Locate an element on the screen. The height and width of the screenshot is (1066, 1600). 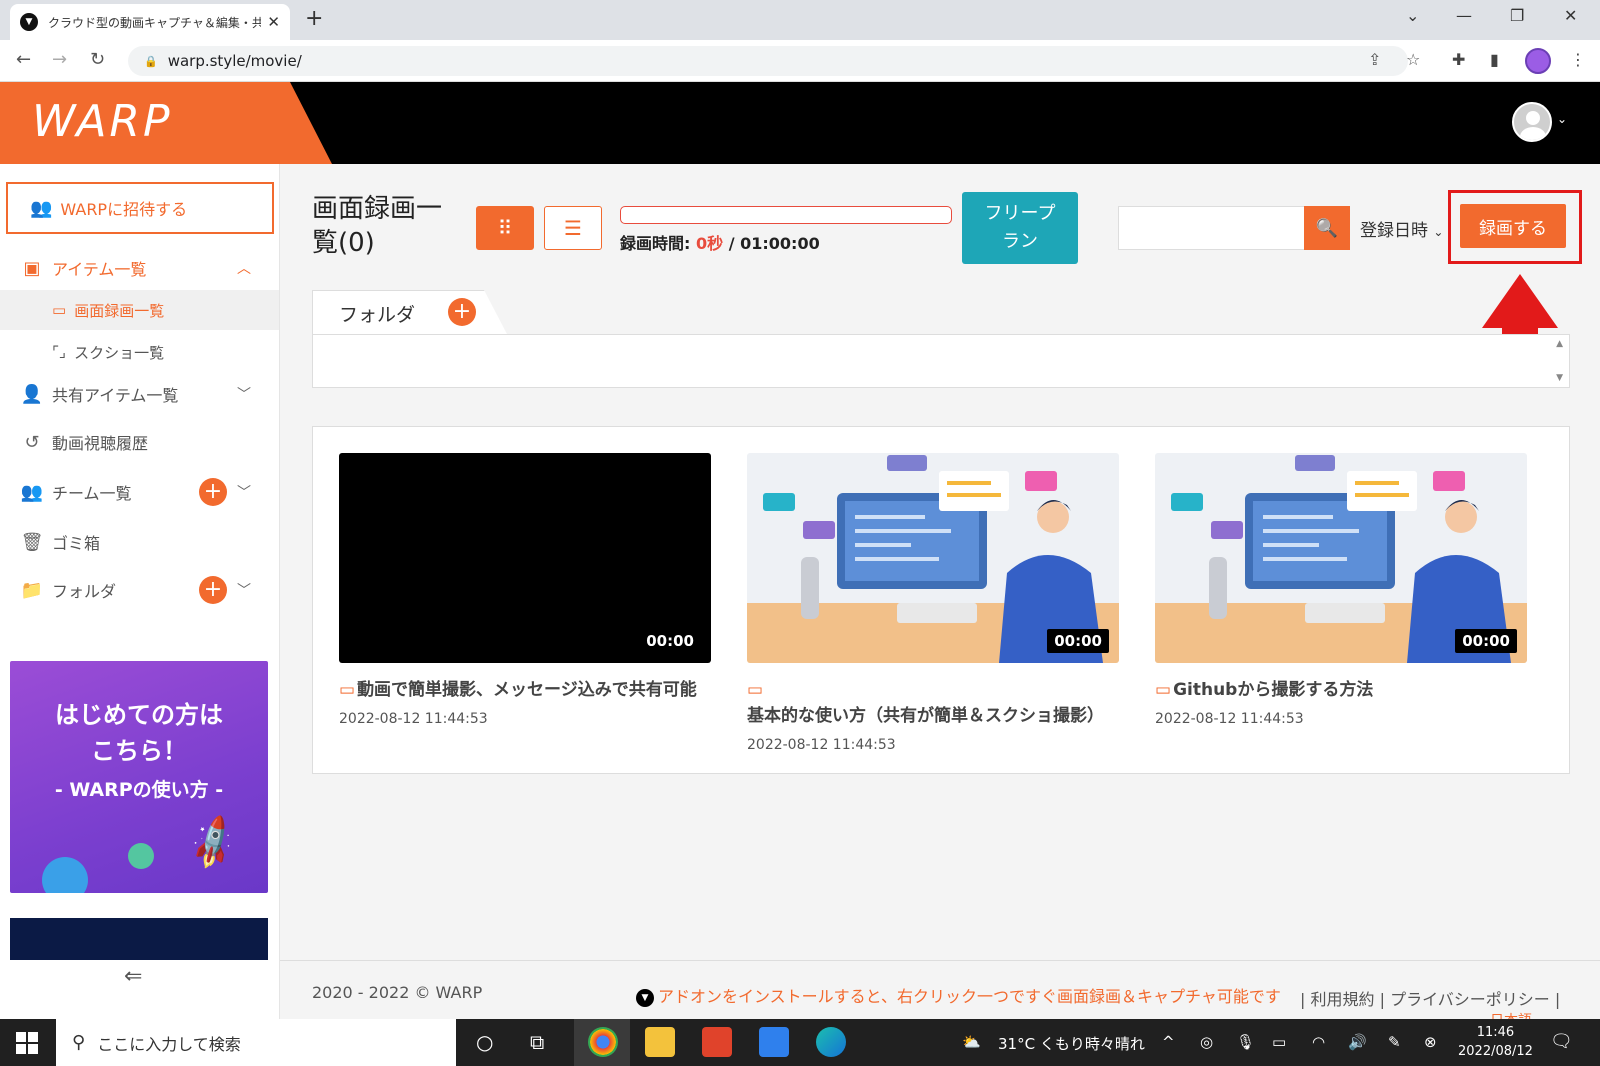
sort-dropdown: 登録日時 ⌄ is located at coordinates (1401, 228).